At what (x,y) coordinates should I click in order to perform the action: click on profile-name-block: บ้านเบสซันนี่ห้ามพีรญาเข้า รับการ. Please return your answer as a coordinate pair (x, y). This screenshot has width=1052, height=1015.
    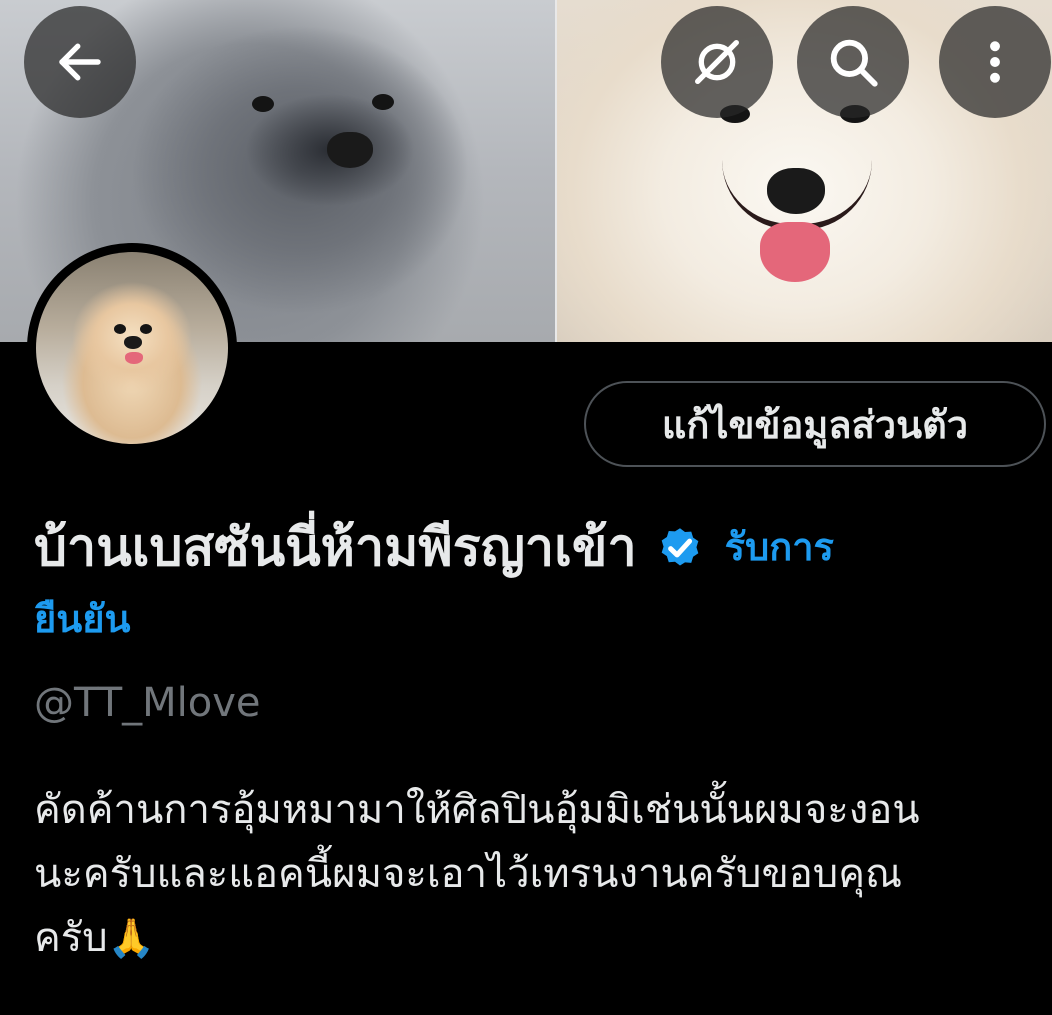
    Looking at the image, I should click on (529, 546).